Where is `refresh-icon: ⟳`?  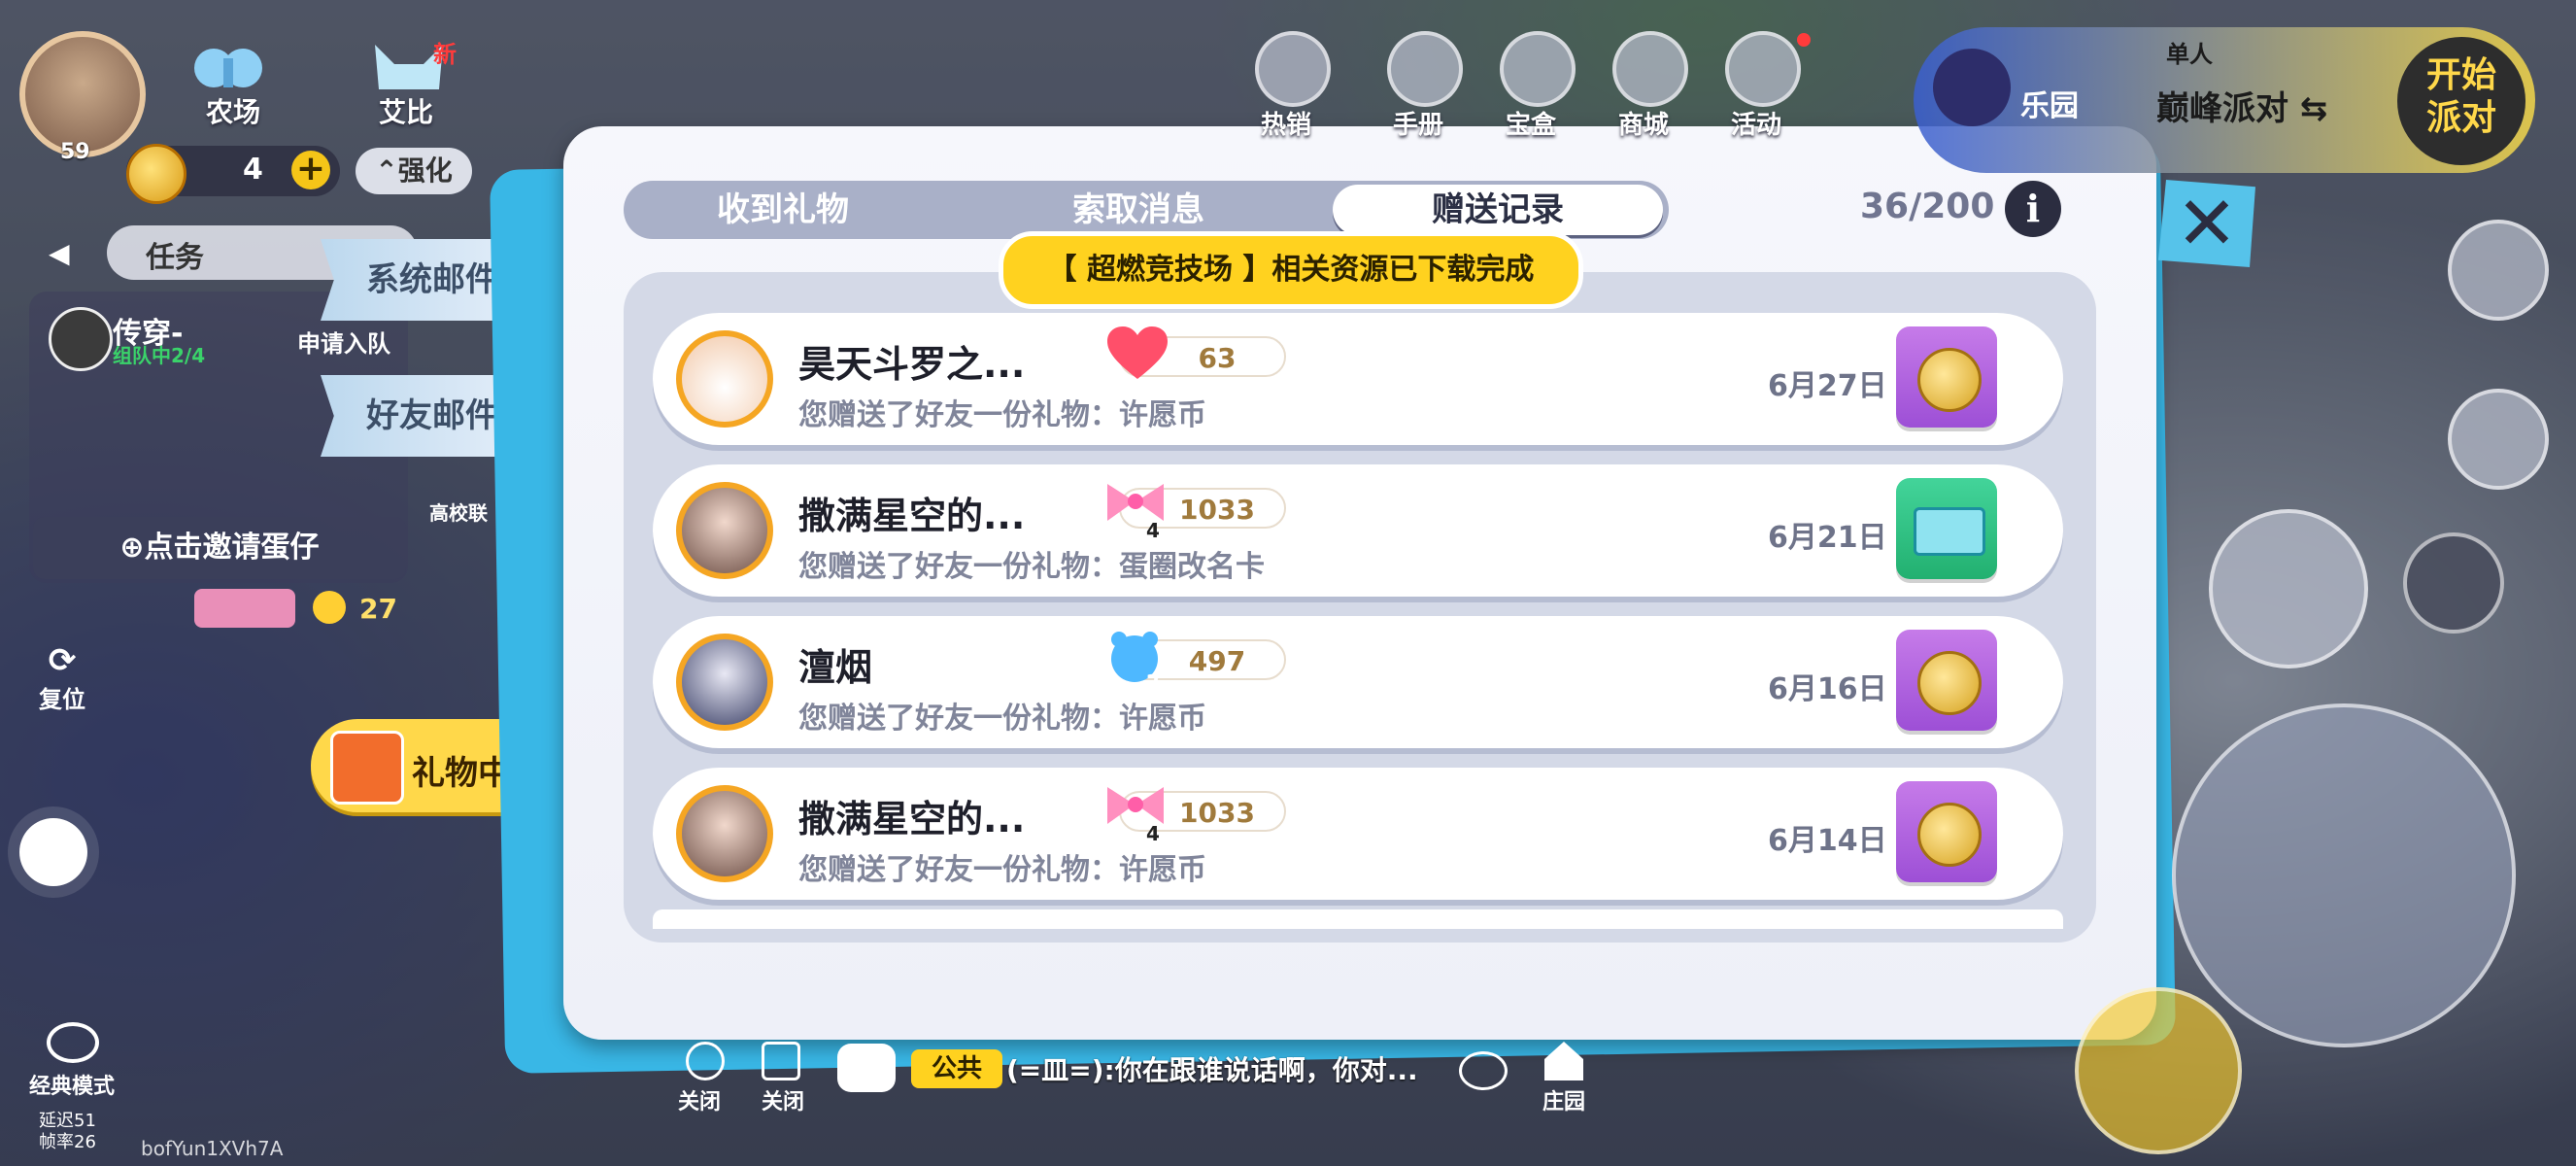
refresh-icon: ⟳ is located at coordinates (62, 660).